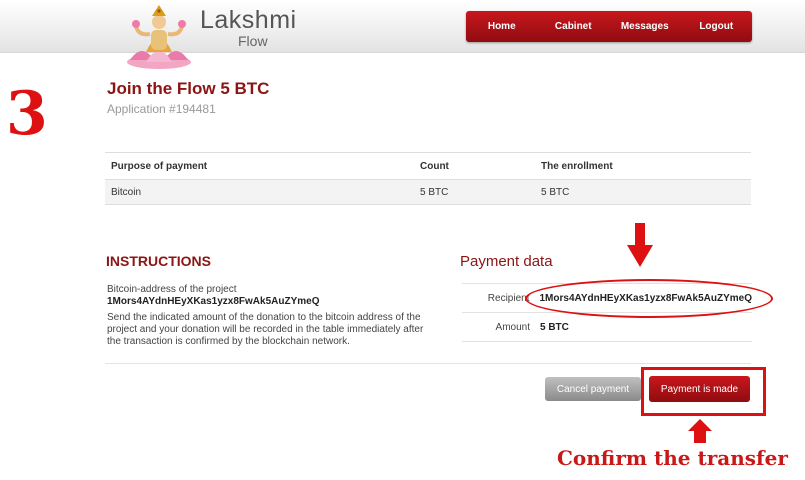 This screenshot has height=480, width=805. Describe the element at coordinates (474, 166) in the screenshot. I see `column-header-count: Count` at that location.